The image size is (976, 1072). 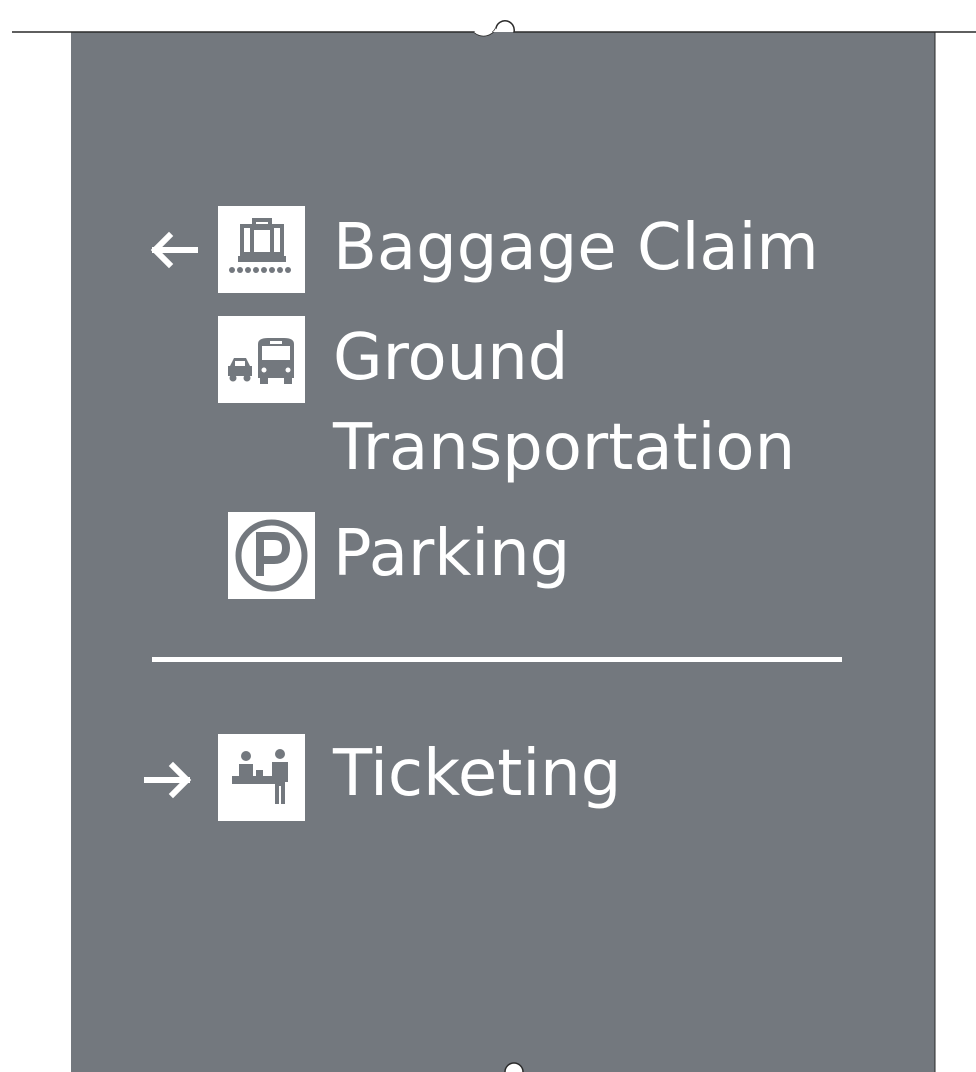 I want to click on ticketing-label: Ticketing, so click(x=477, y=774).